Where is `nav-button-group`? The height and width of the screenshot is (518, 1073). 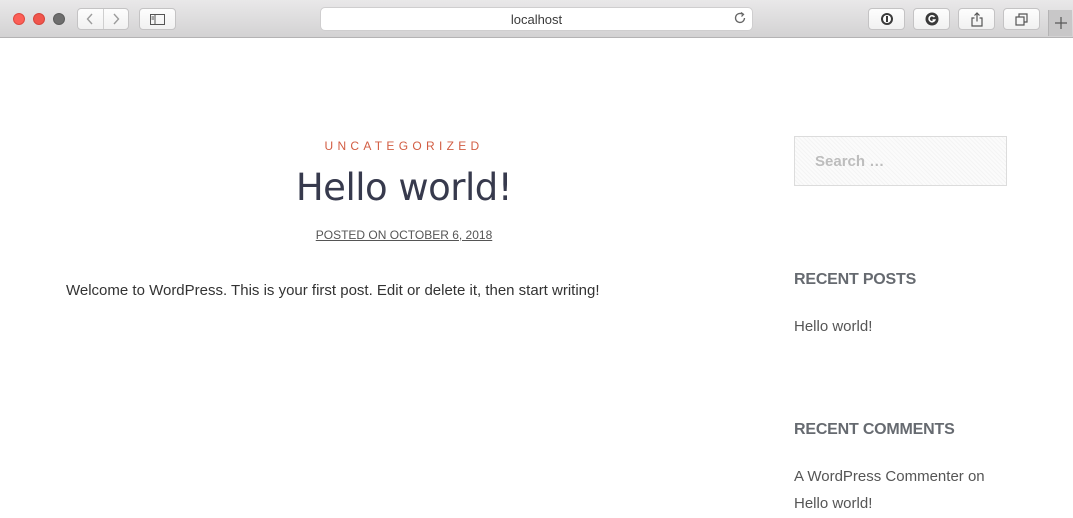
nav-button-group is located at coordinates (103, 19).